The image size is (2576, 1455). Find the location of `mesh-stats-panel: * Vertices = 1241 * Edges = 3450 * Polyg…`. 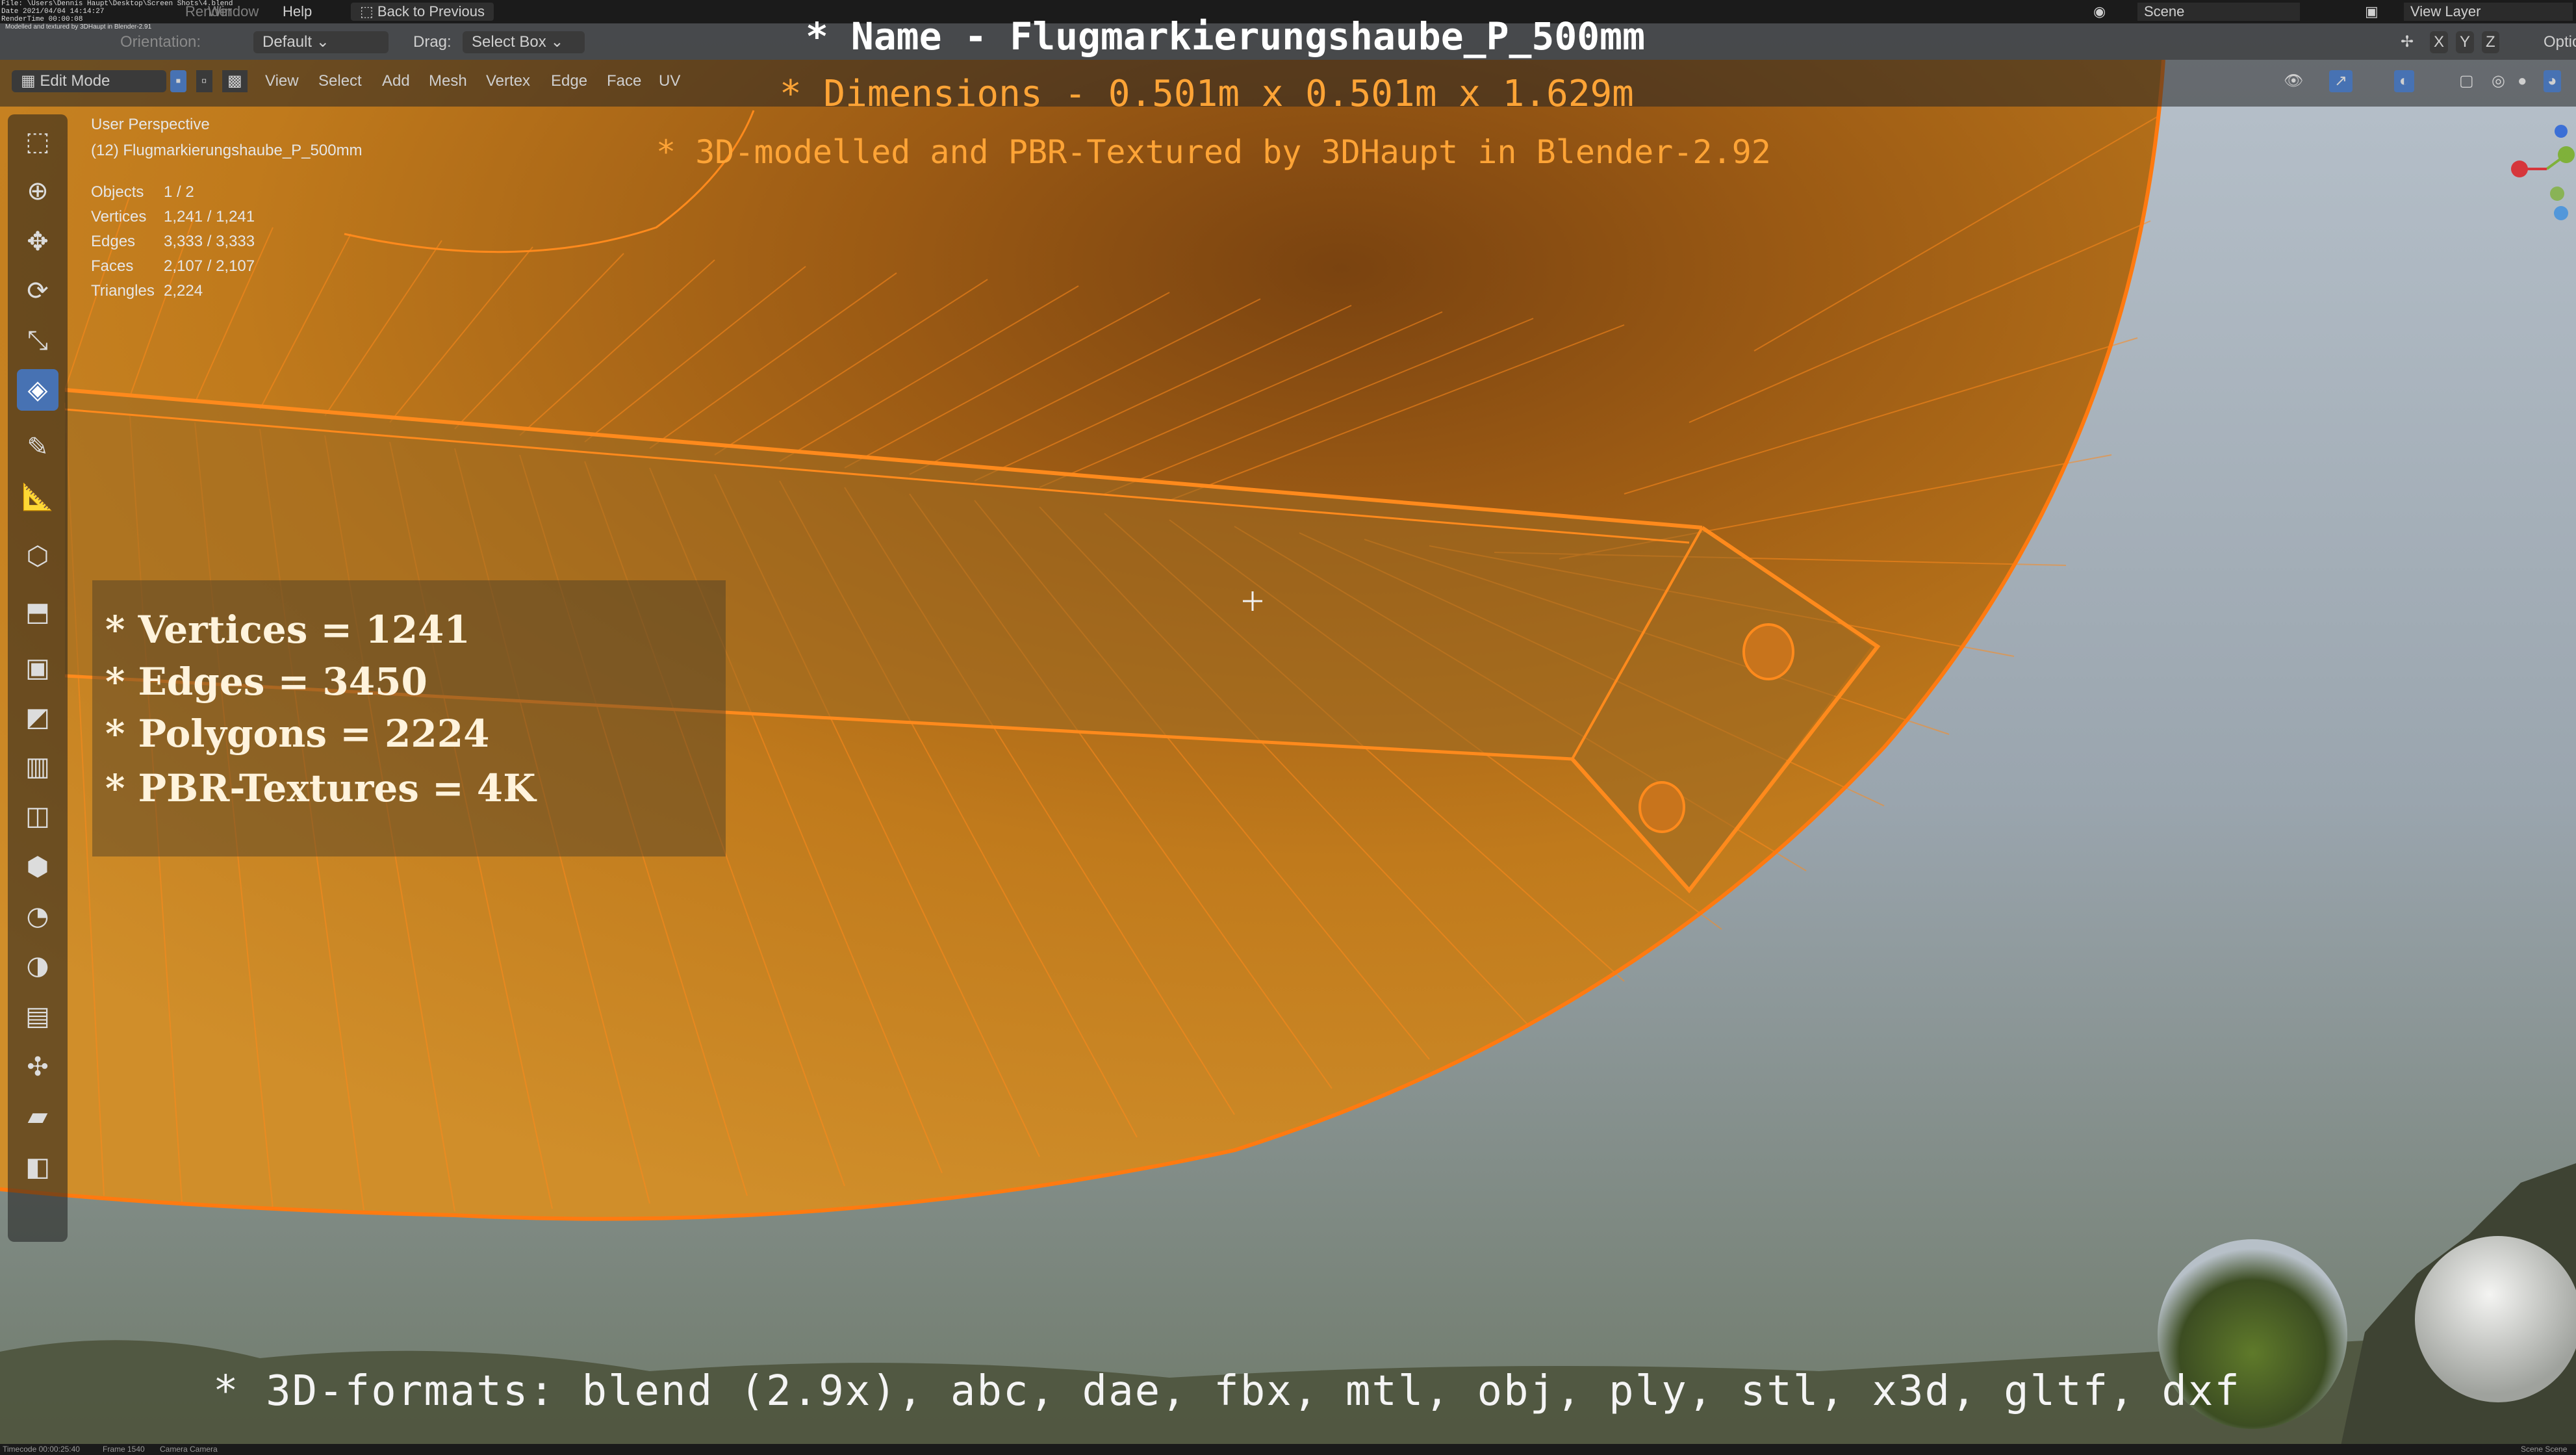

mesh-stats-panel: * Vertices = 1241 * Edges = 3450 * Polyg… is located at coordinates (409, 718).